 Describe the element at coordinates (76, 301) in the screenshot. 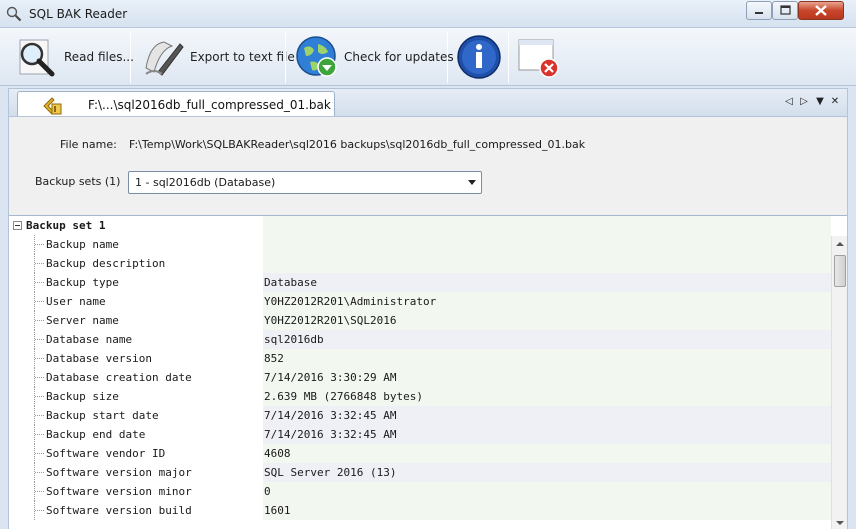

I see `property-name: User name` at that location.